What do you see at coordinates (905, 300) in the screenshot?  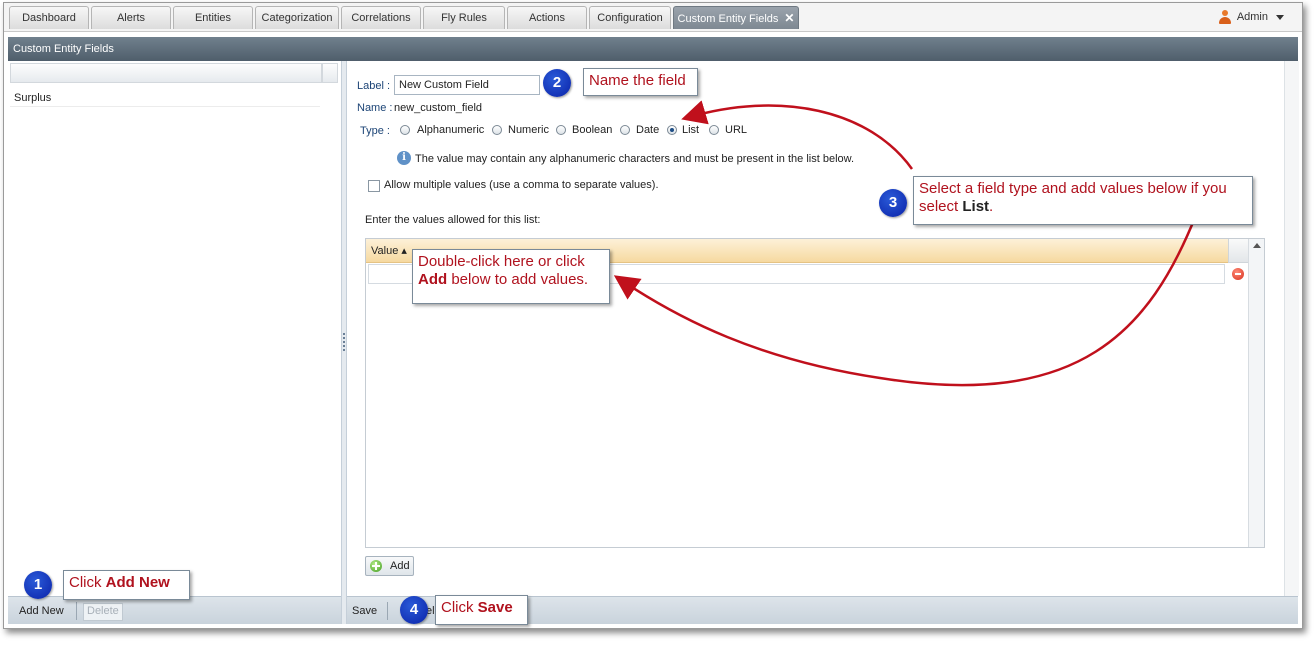 I see `arrow-to-value-cell` at bounding box center [905, 300].